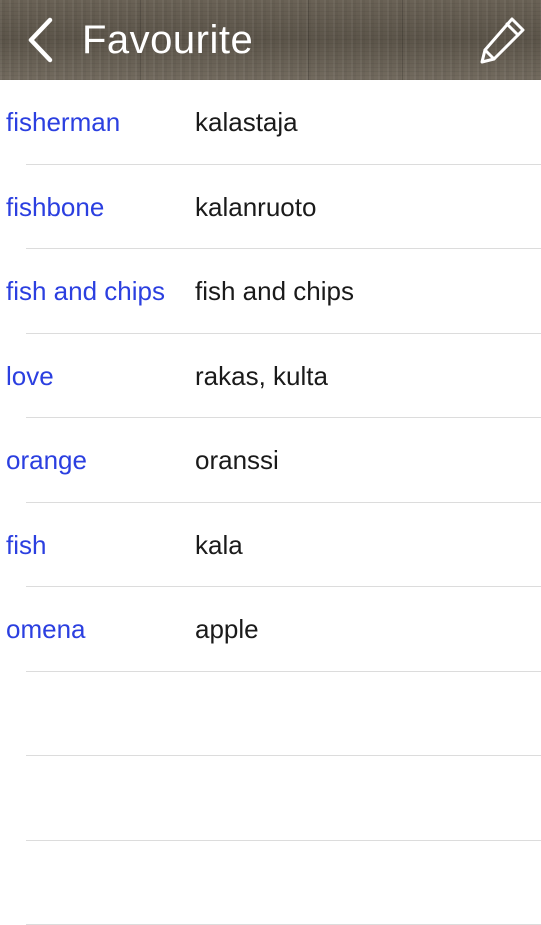  Describe the element at coordinates (270, 40) in the screenshot. I see `navigation-bar: Favourite` at that location.